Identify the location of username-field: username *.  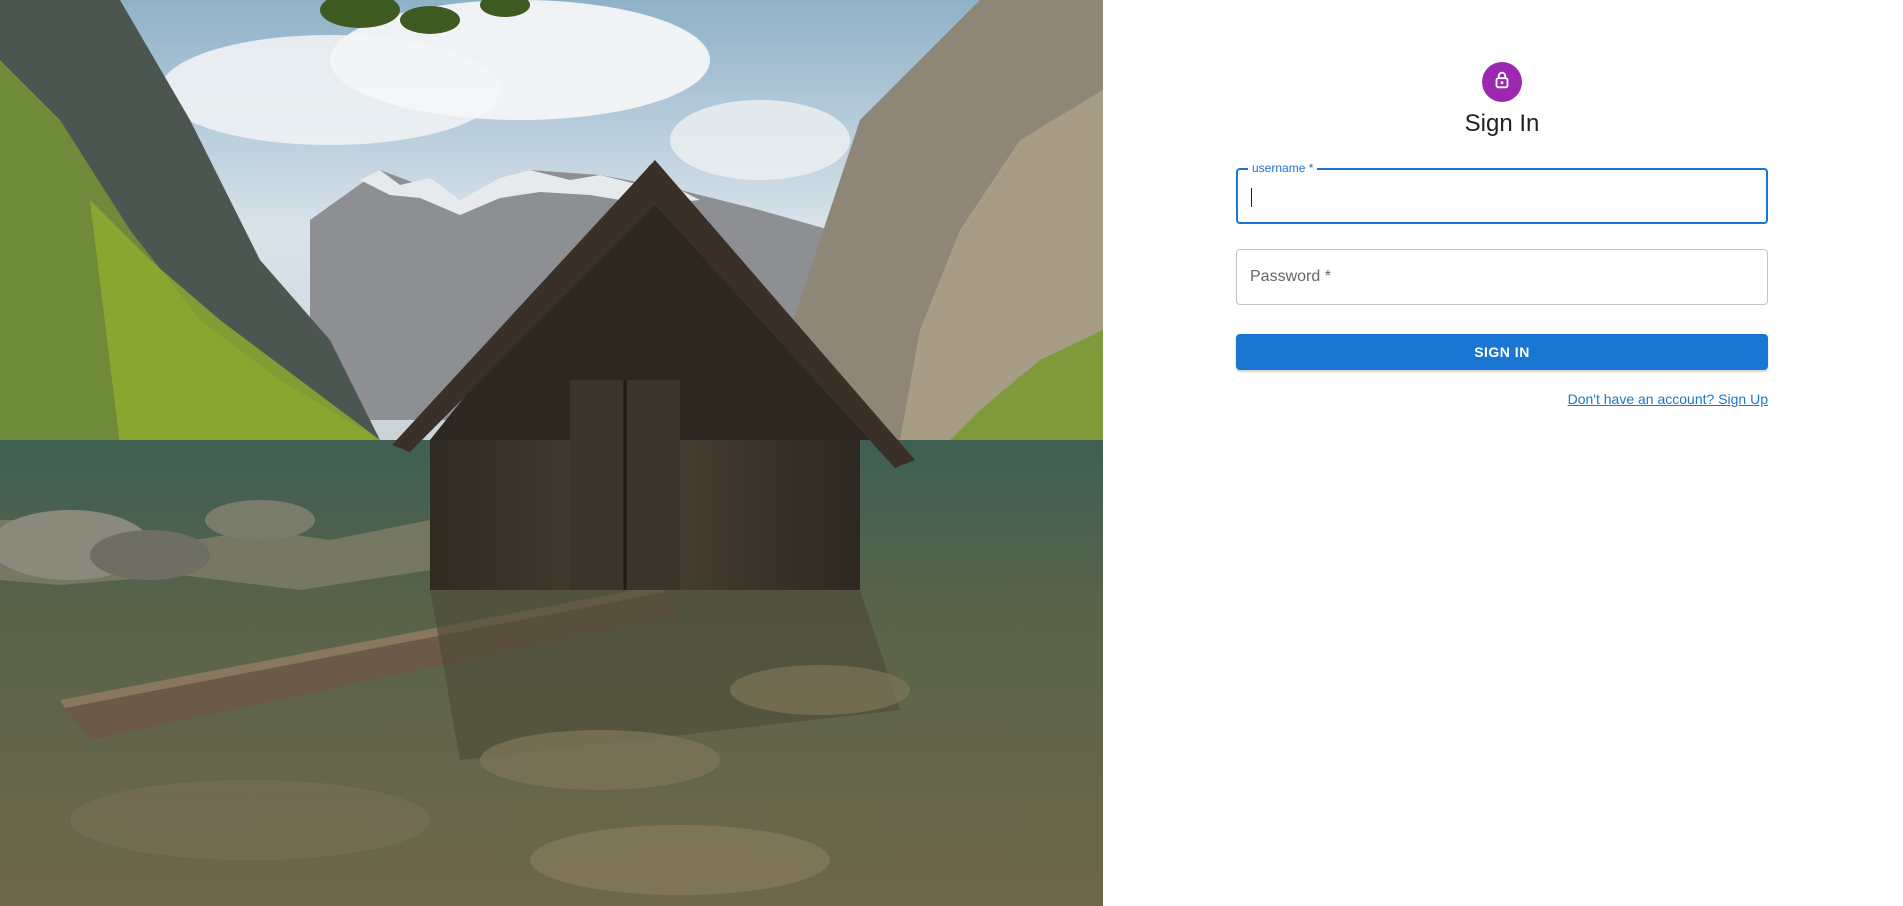
(1502, 192).